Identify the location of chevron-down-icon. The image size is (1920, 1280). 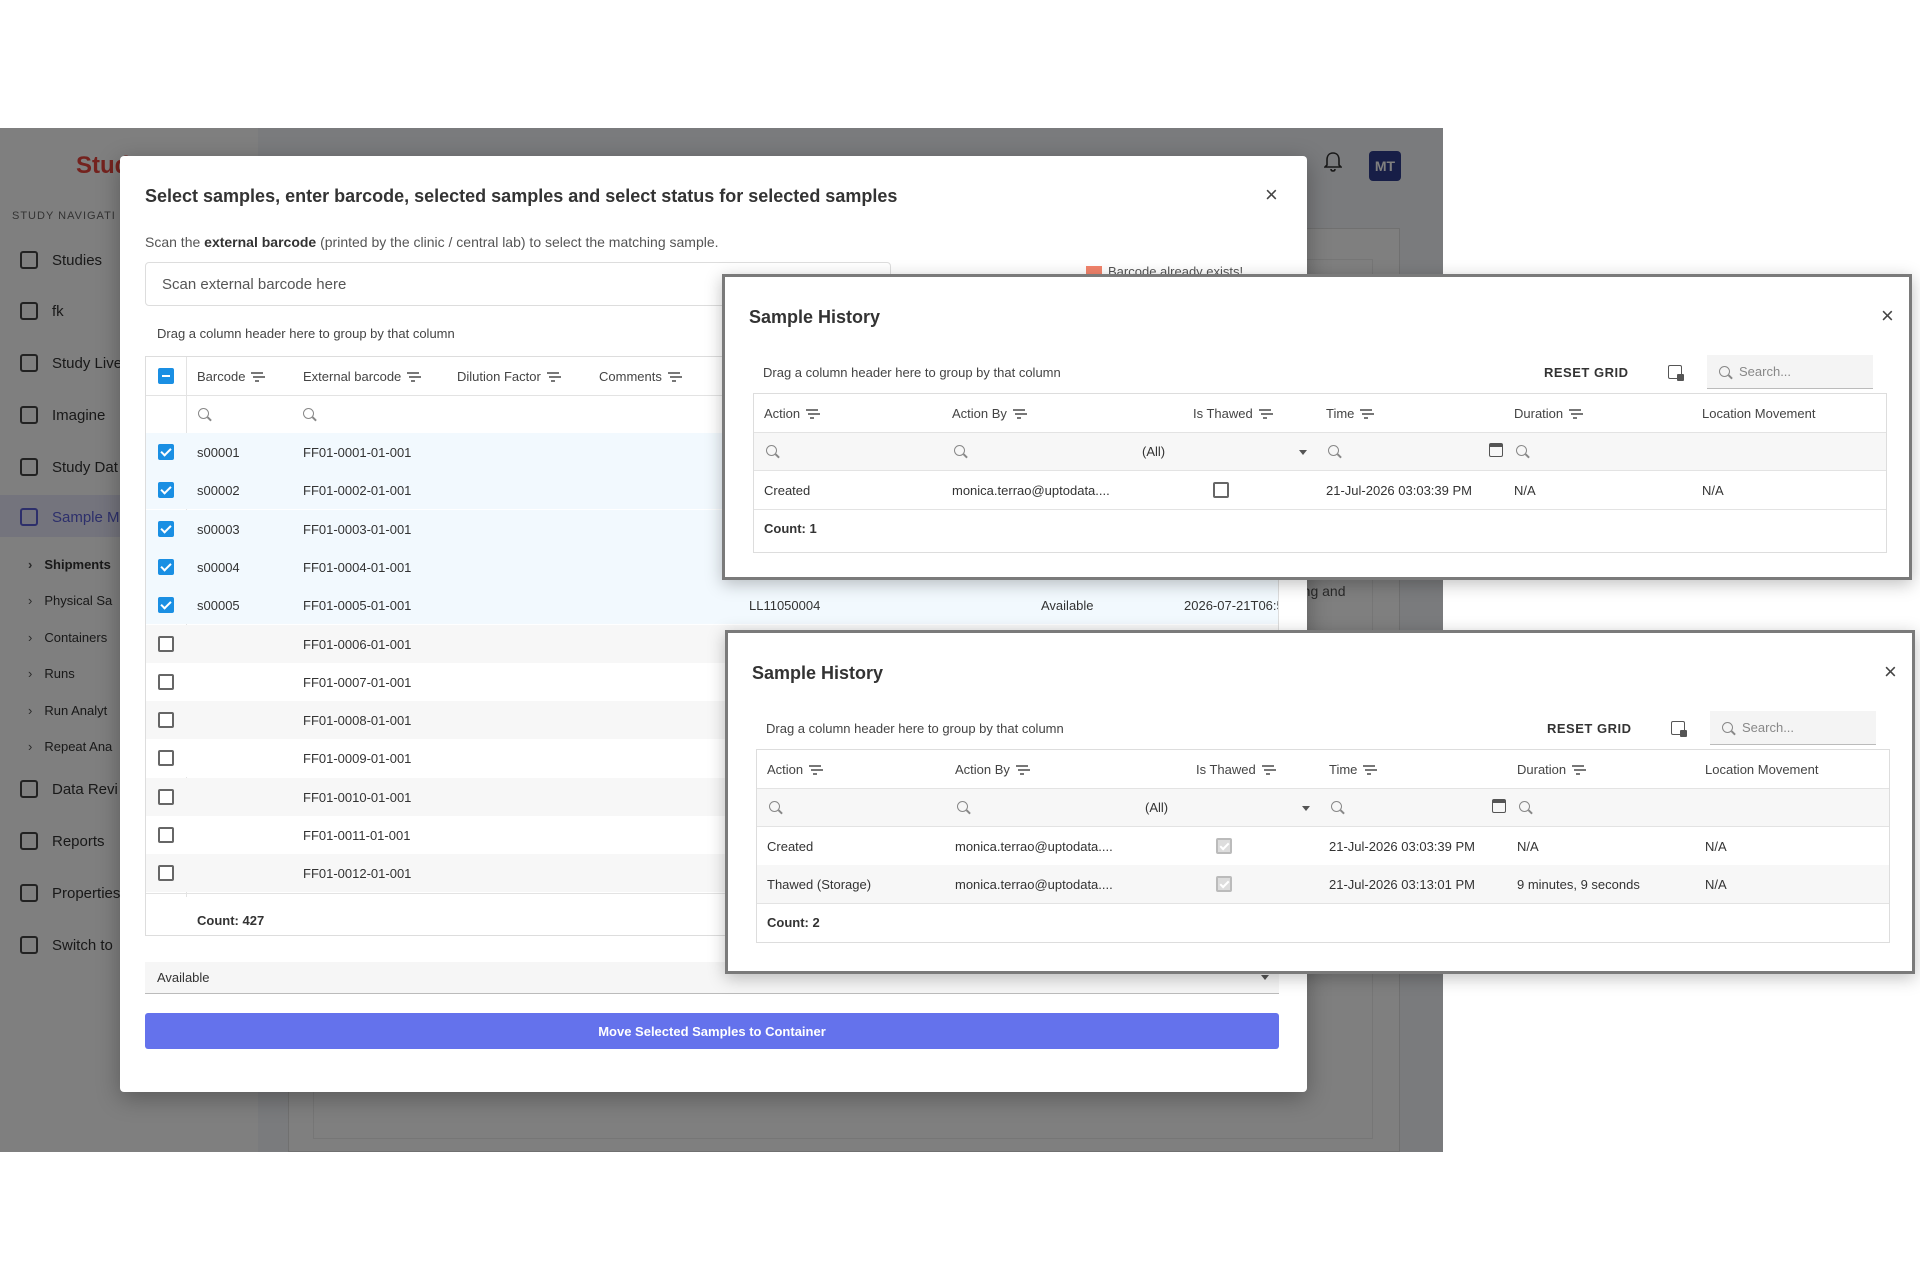
(1306, 808).